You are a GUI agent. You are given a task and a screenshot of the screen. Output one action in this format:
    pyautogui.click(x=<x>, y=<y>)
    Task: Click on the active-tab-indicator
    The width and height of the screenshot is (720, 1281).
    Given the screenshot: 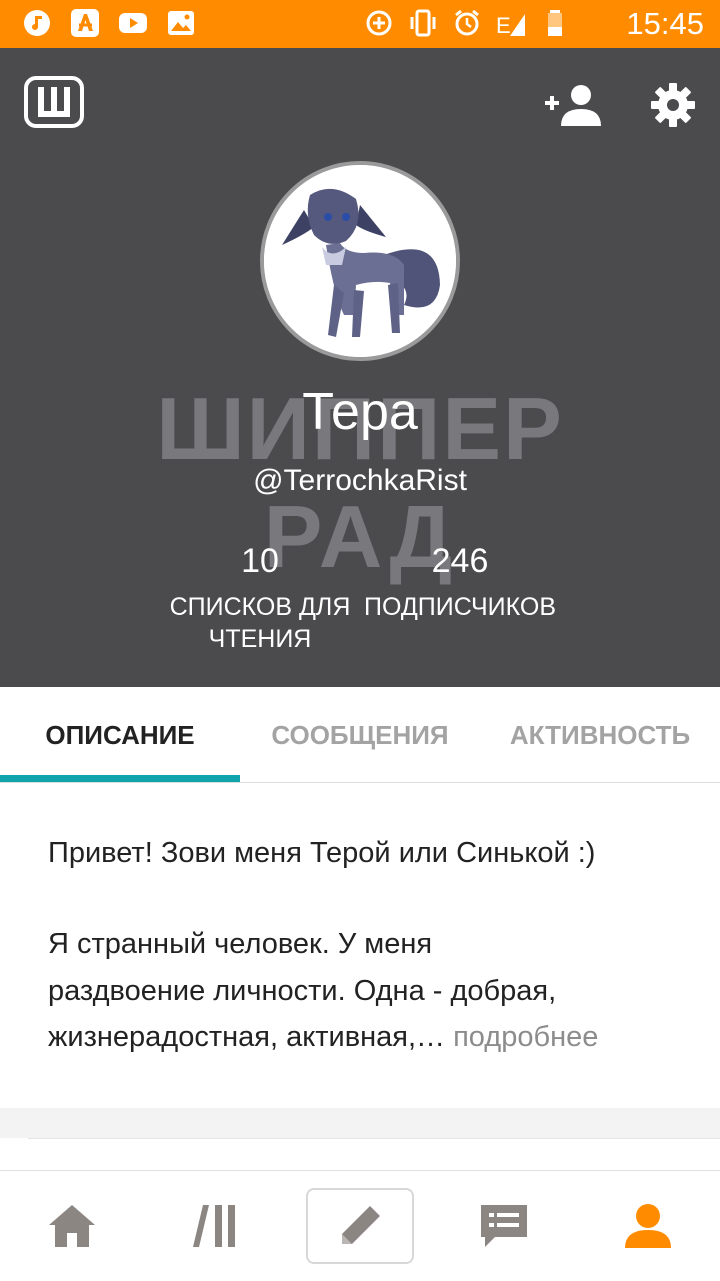 What is the action you would take?
    pyautogui.click(x=120, y=778)
    